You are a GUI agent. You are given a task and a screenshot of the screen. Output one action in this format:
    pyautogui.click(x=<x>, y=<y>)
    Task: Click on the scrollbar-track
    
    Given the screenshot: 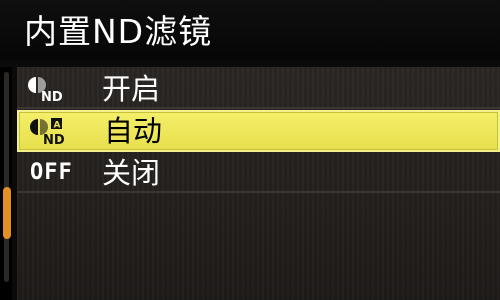 What is the action you would take?
    pyautogui.click(x=6, y=177)
    